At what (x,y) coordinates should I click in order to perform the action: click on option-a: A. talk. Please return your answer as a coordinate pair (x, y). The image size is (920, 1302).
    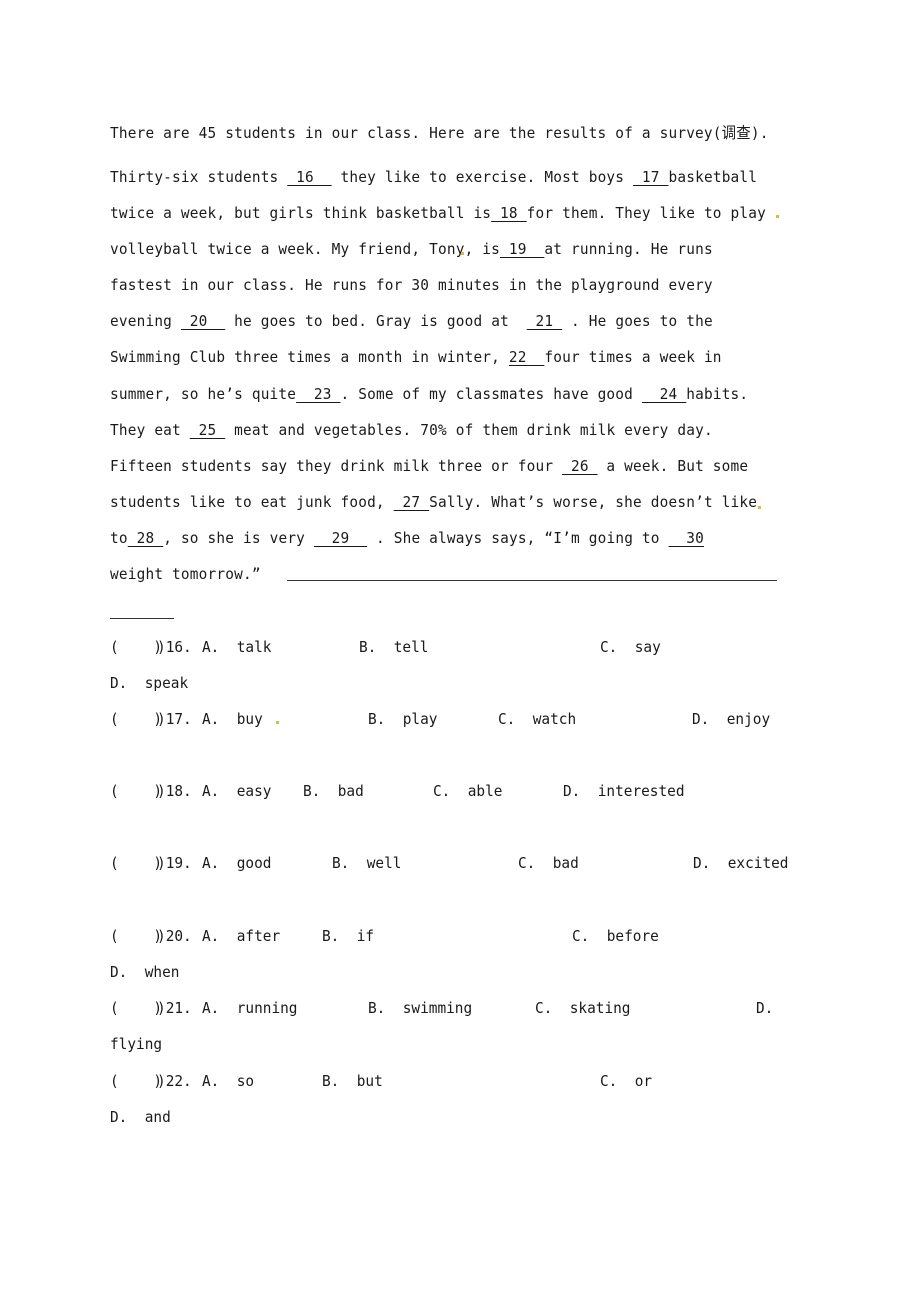
    Looking at the image, I should click on (236, 647).